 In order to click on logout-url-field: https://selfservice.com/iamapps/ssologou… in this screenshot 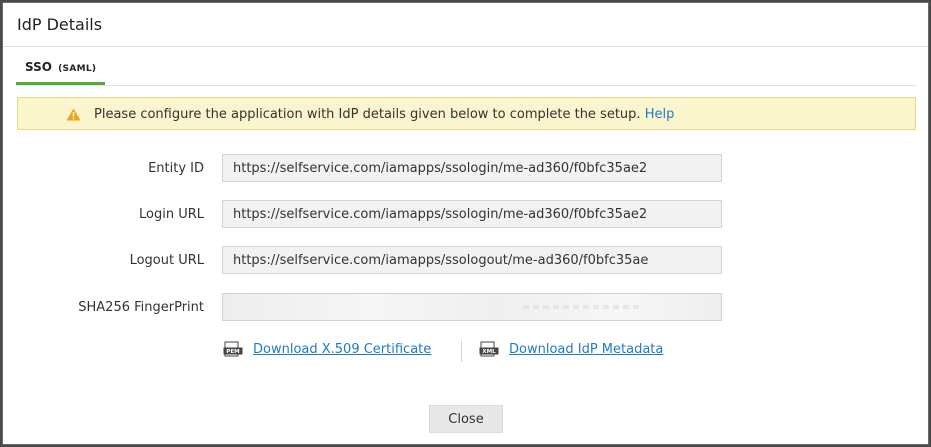, I will do `click(472, 260)`.